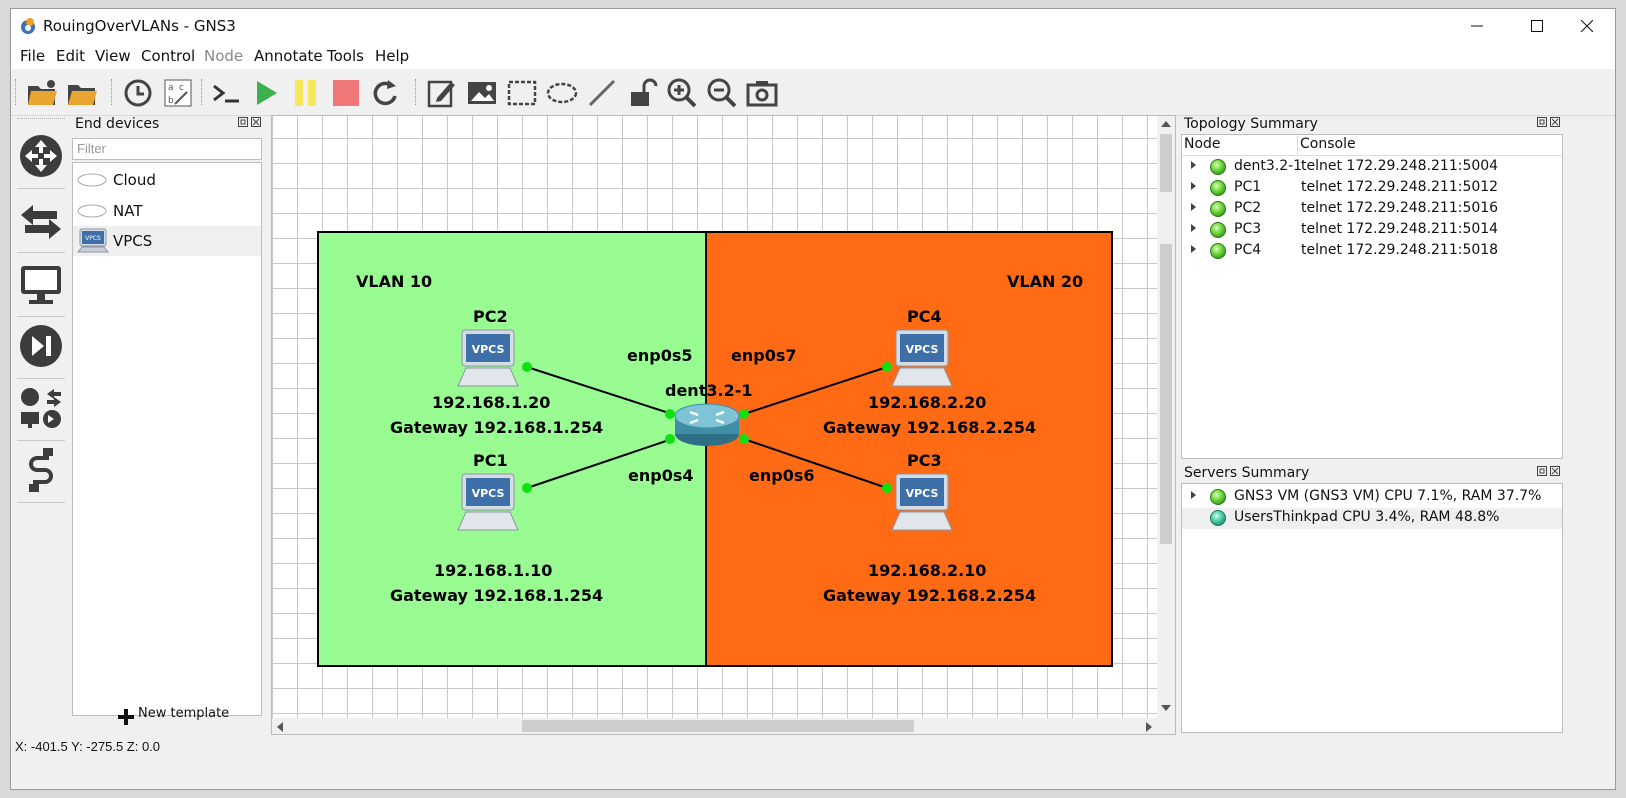 The width and height of the screenshot is (1626, 798). I want to click on server-row: GNS3 VM (GNS3 VM) CPU 7.1%, RAM 37.7%, so click(1372, 497).